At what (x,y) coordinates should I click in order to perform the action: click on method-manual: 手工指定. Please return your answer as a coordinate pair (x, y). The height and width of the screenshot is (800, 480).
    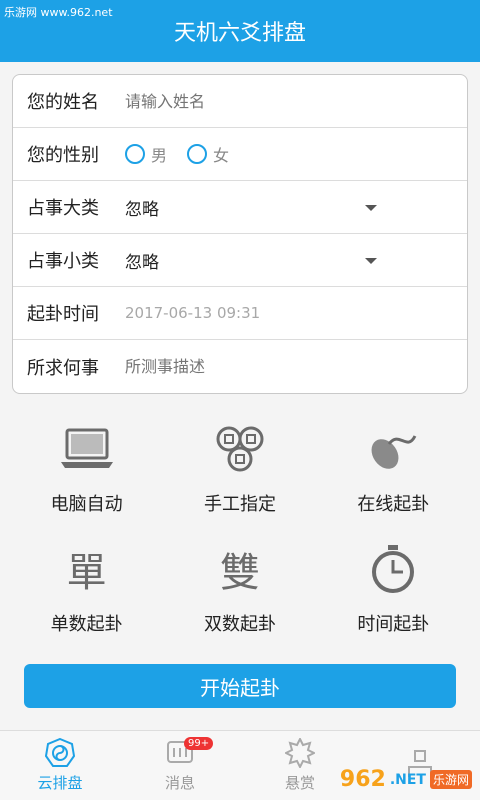
    Looking at the image, I should click on (239, 470).